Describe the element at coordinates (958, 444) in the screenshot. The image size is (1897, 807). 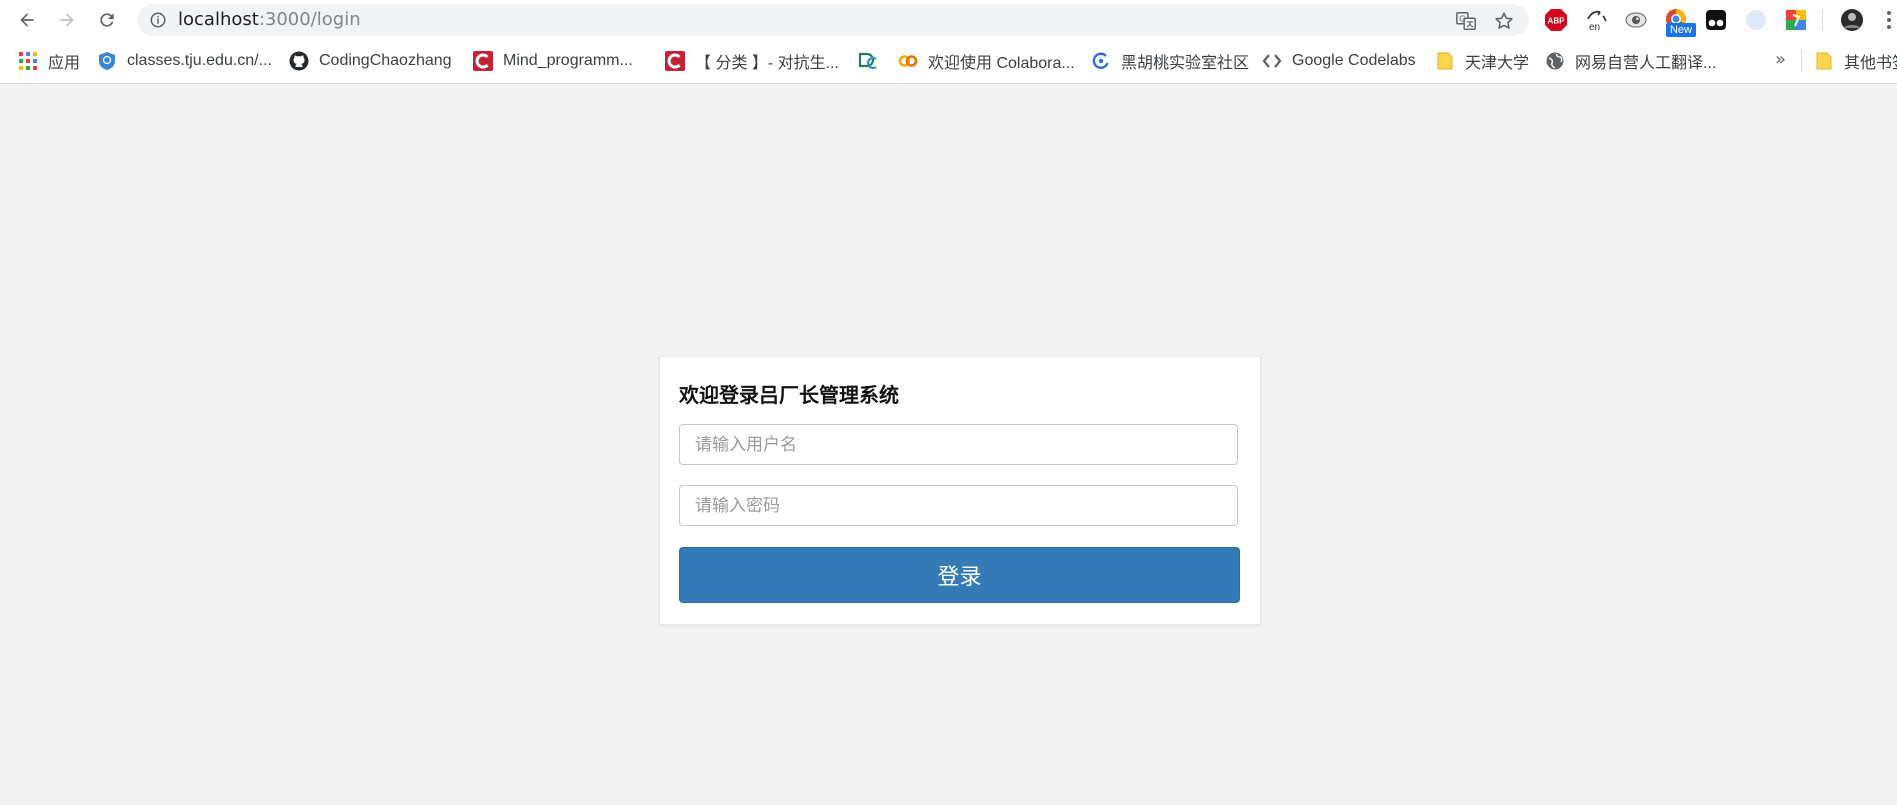
I see `username-input` at that location.